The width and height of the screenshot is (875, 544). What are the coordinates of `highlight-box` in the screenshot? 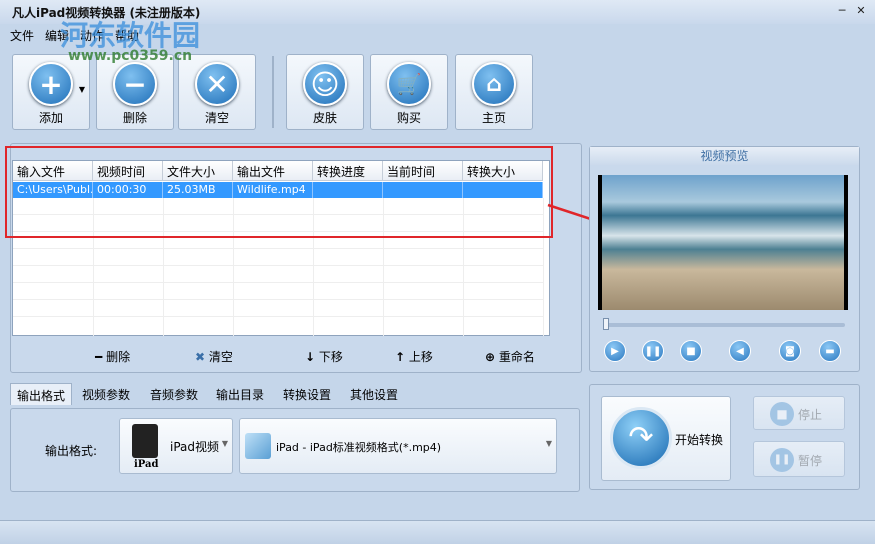 It's located at (279, 192).